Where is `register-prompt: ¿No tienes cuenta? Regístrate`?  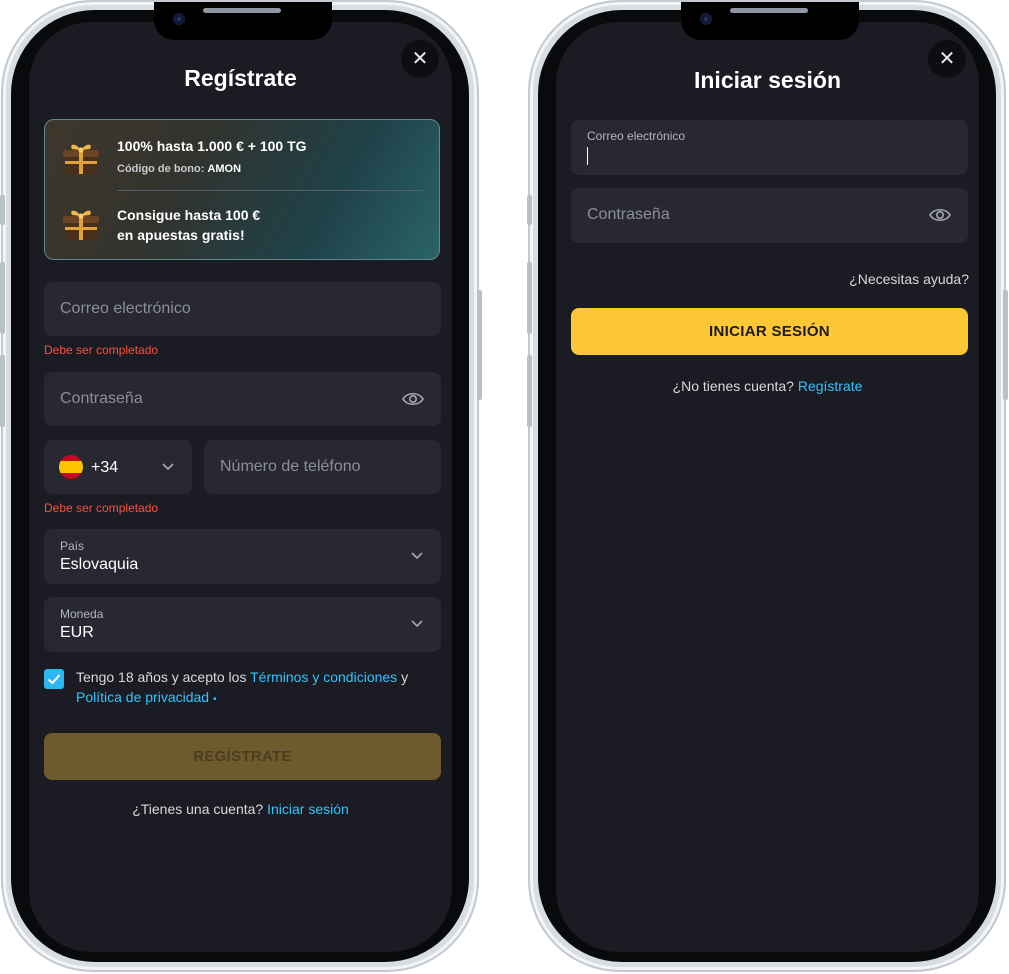
register-prompt: ¿No tienes cuenta? Regístrate is located at coordinates (767, 386).